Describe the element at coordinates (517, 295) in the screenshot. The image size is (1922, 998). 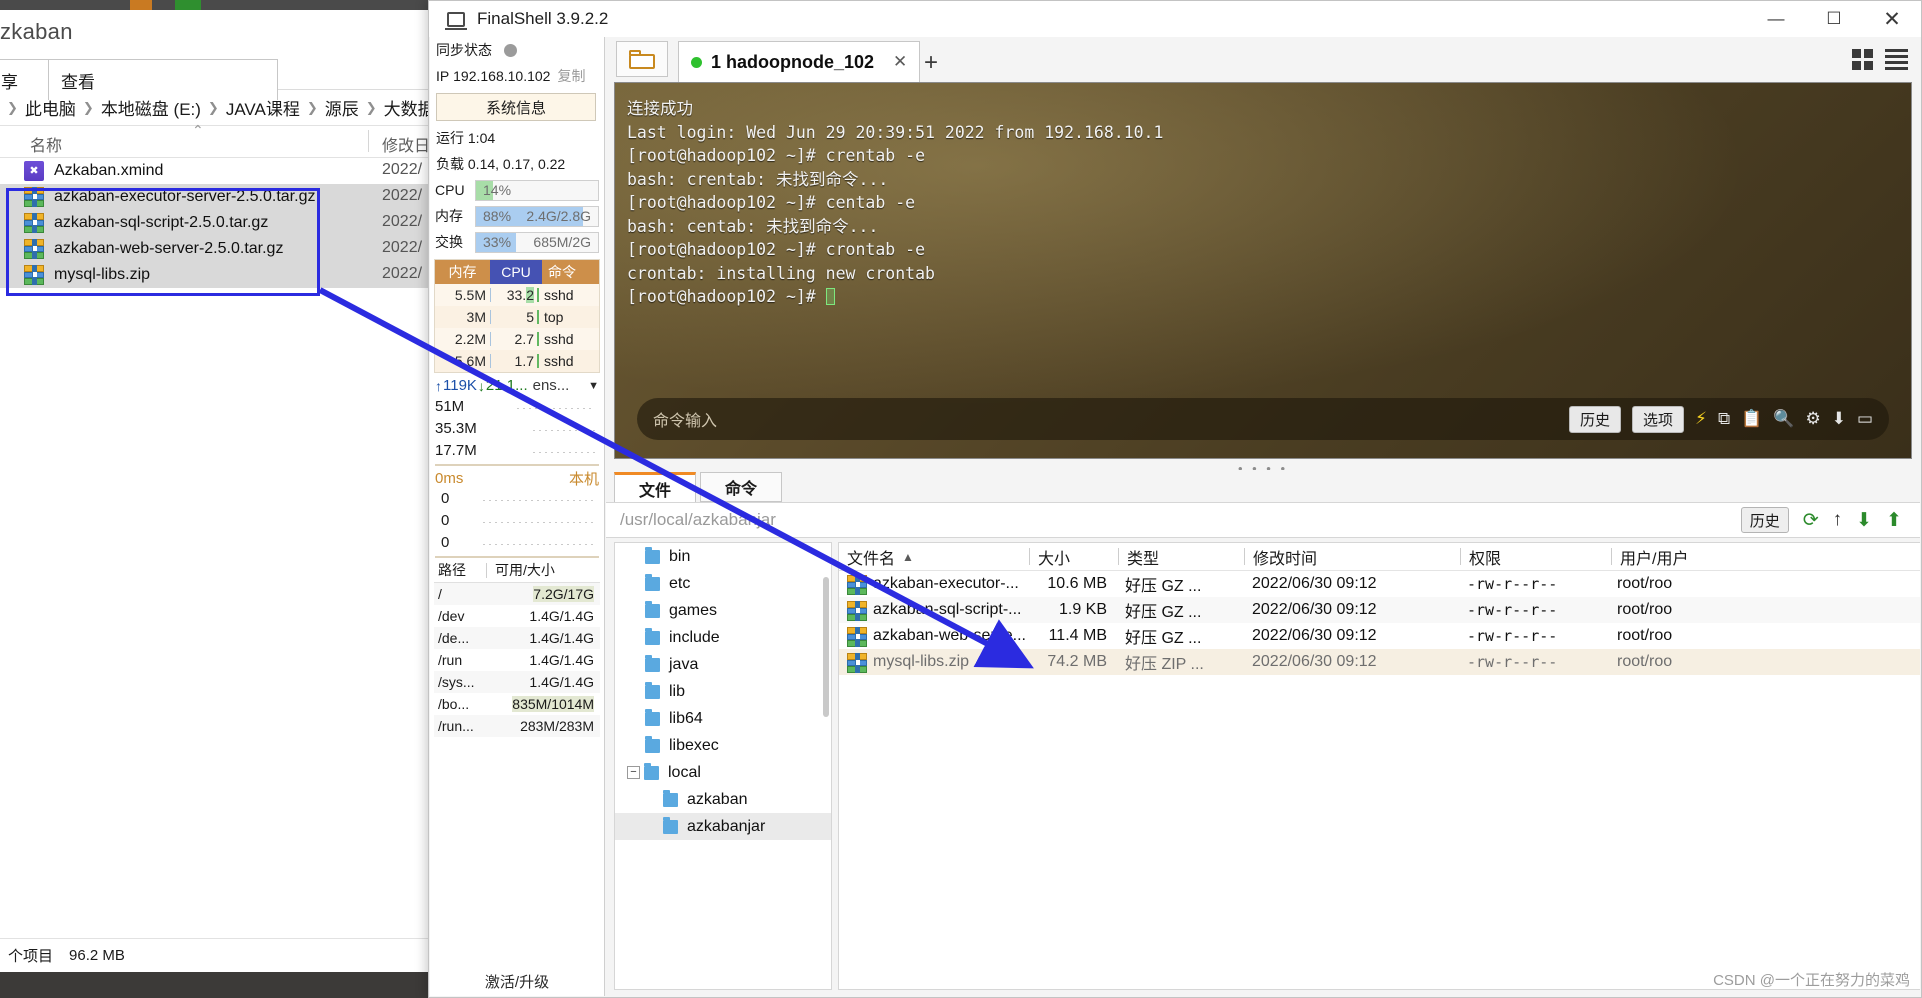
I see `process-row: 5.5M 33.2 sshd` at that location.